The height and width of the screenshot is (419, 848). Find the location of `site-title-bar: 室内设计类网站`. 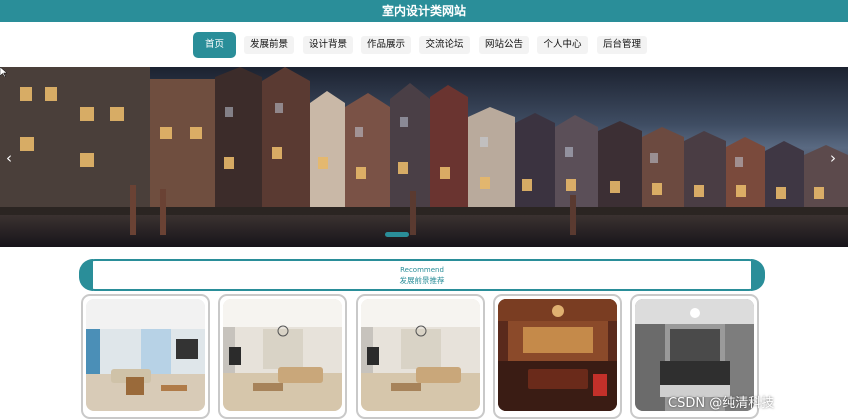

site-title-bar: 室内设计类网站 is located at coordinates (424, 11).